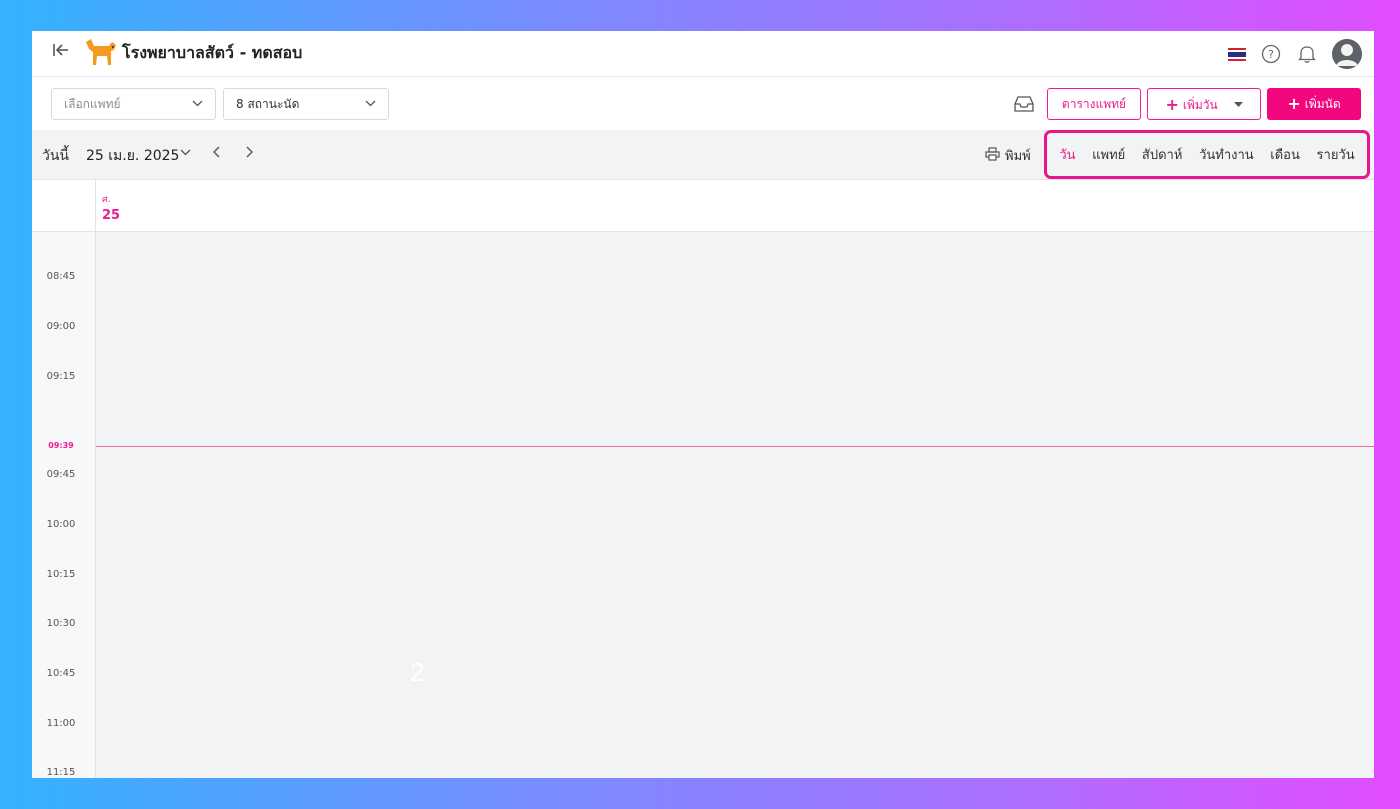 This screenshot has width=1400, height=809. Describe the element at coordinates (1018, 156) in the screenshot. I see `print-label: พิมพ์` at that location.